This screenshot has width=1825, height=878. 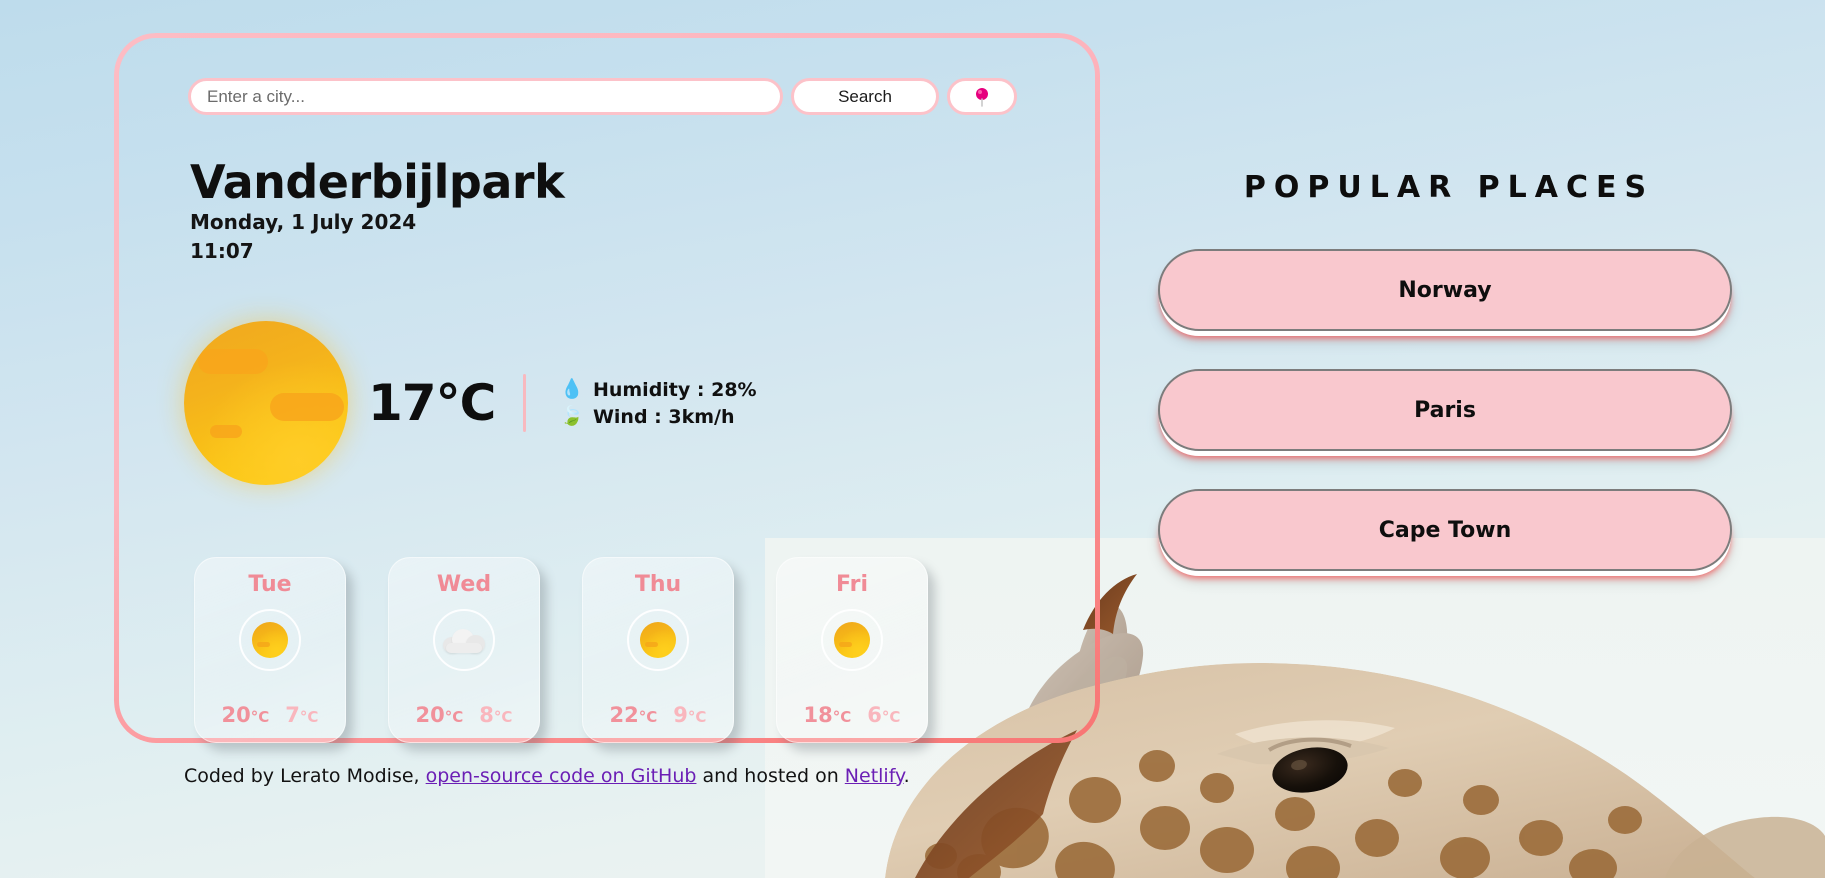 I want to click on cloud-icon, so click(x=464, y=640).